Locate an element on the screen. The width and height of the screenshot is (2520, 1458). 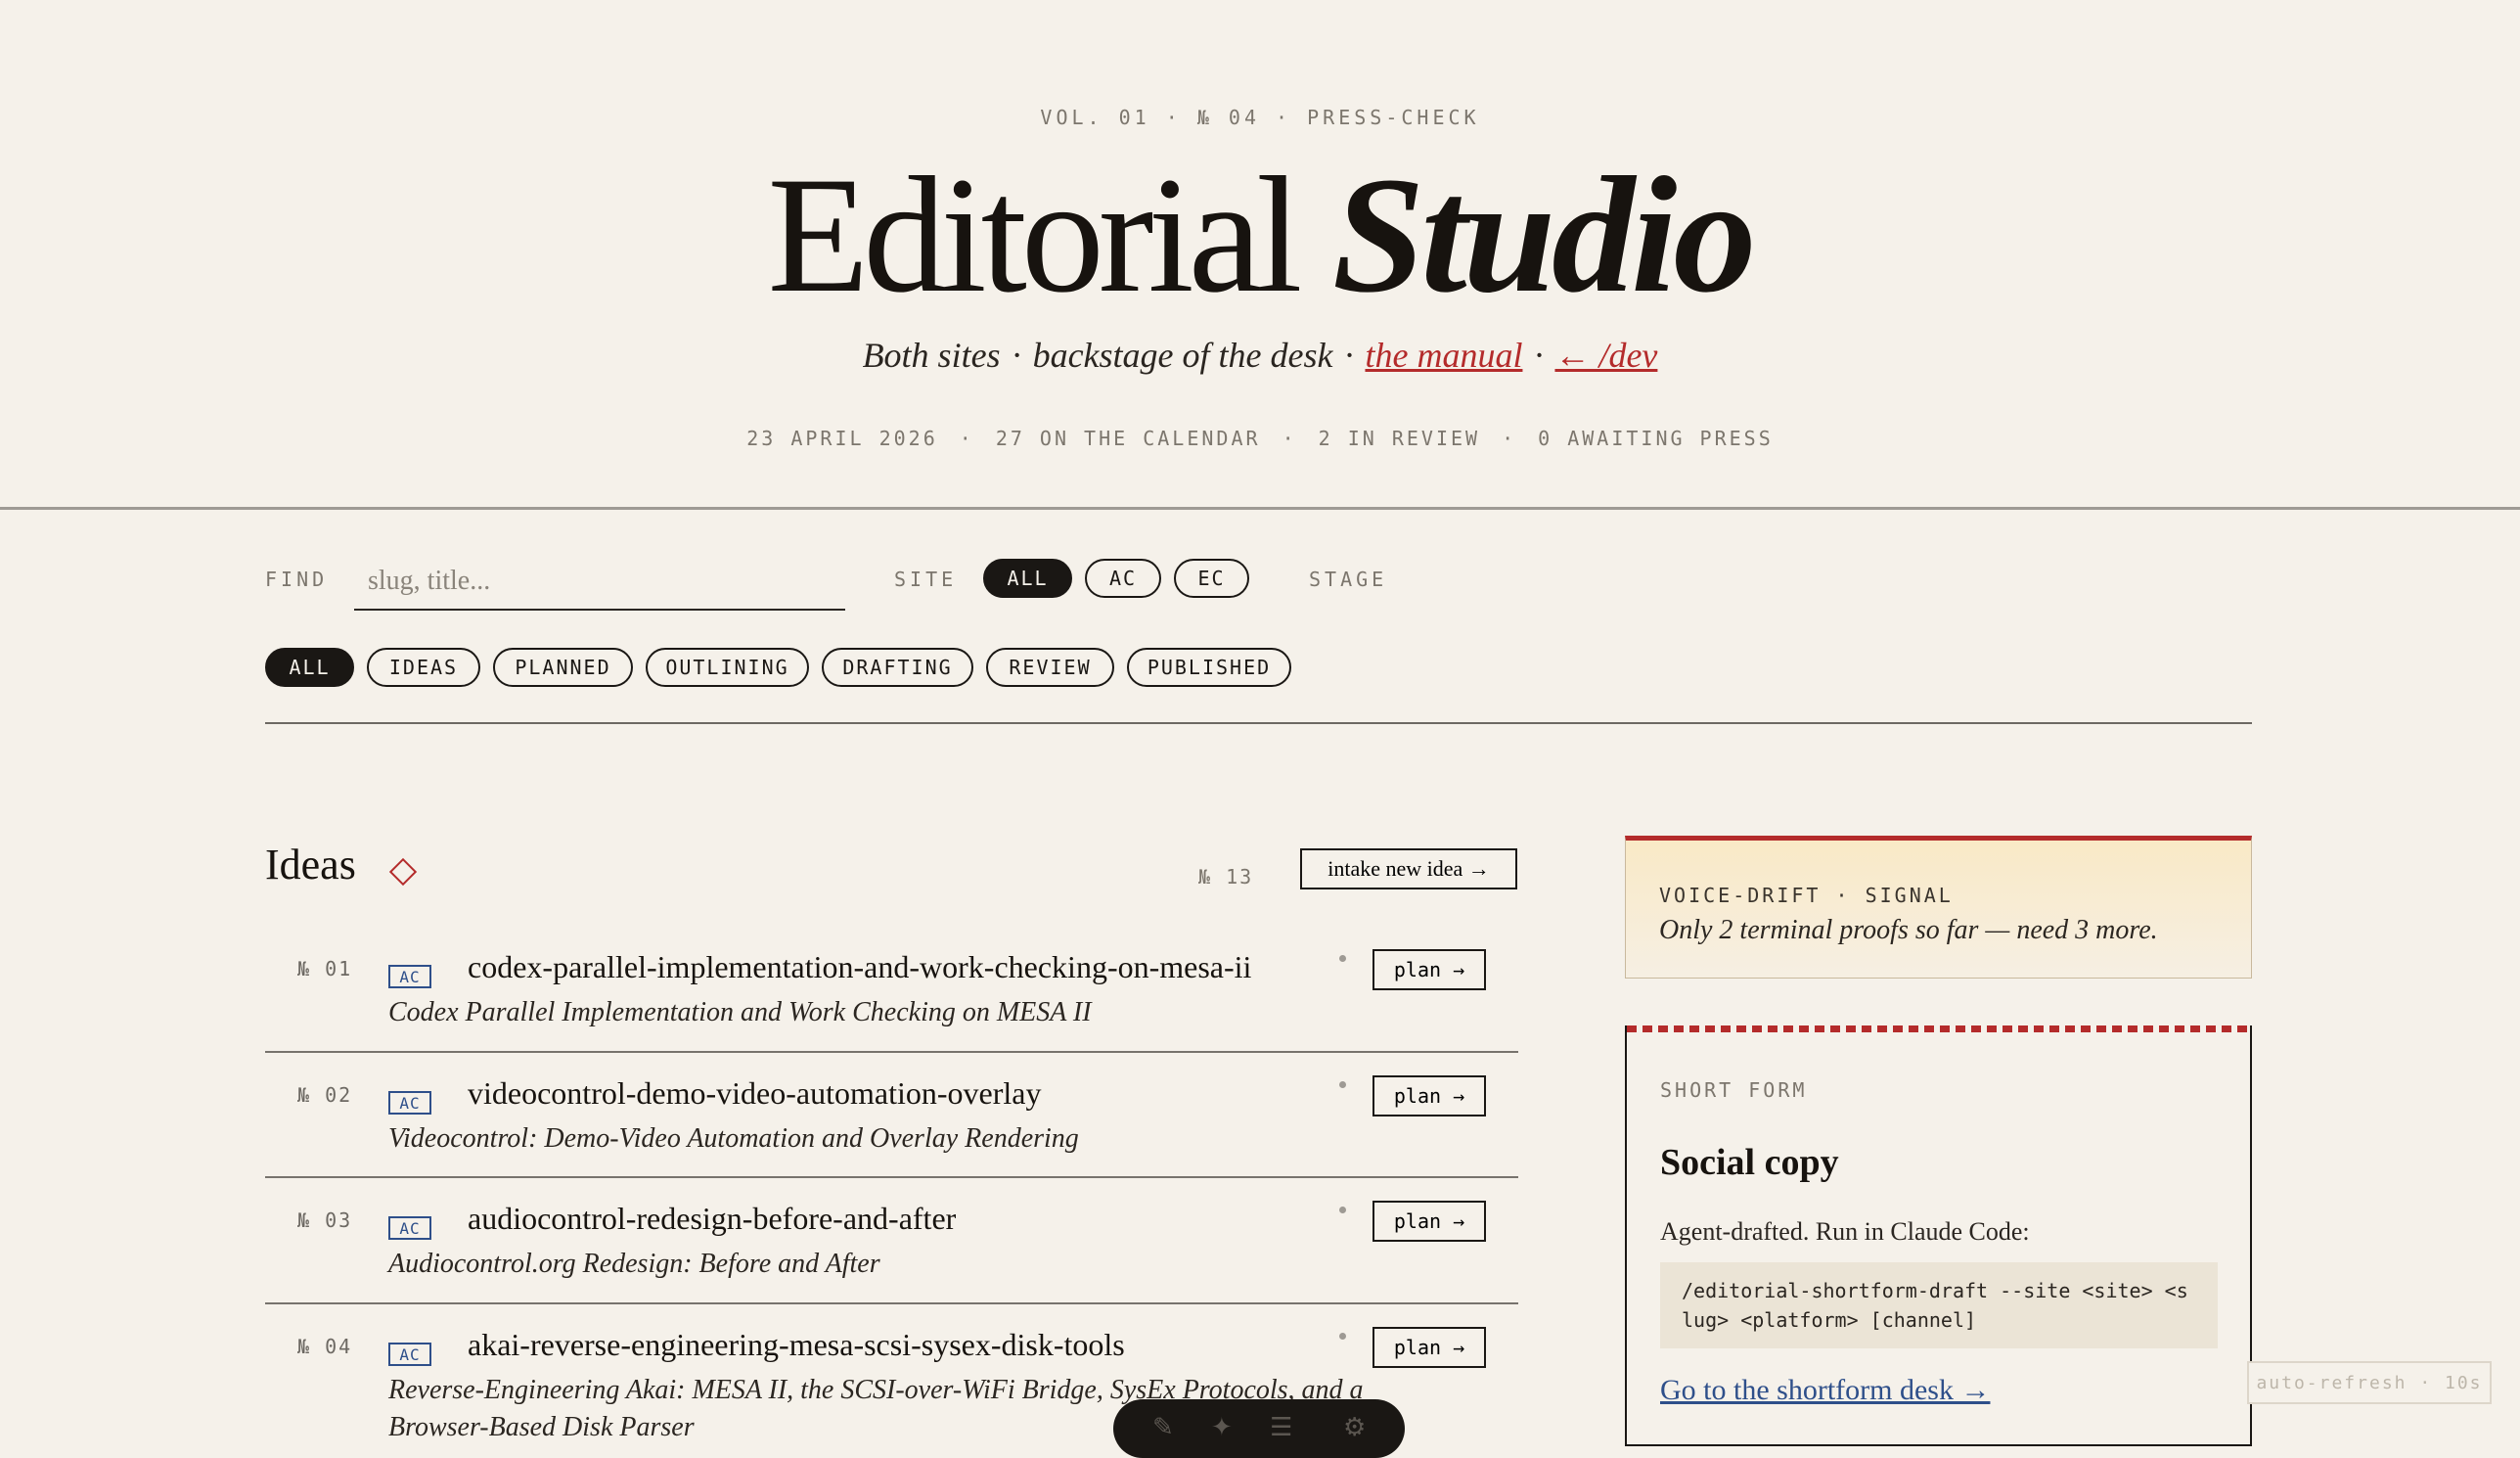
brush-icon: ✦ is located at coordinates (1222, 1427).